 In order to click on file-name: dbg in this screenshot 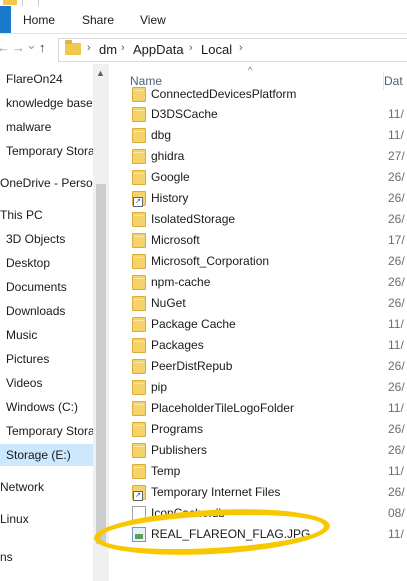, I will do `click(161, 135)`.